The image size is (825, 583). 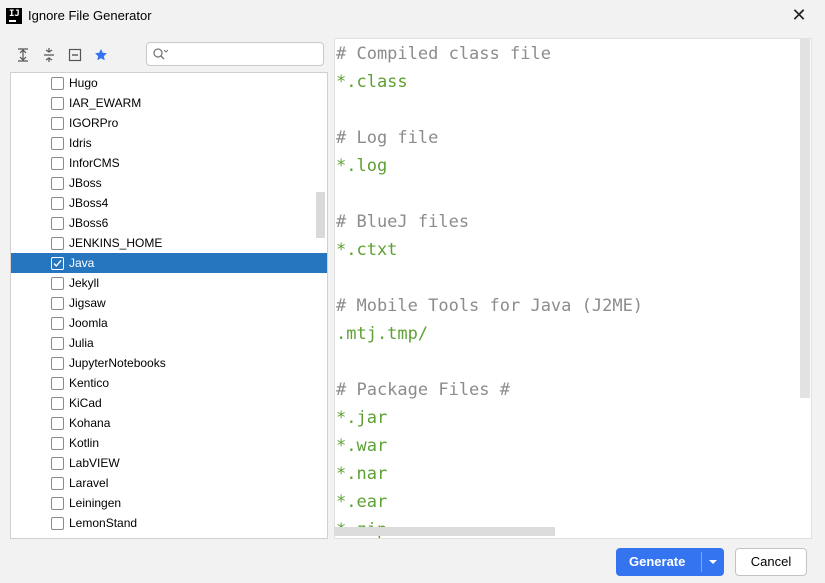 What do you see at coordinates (657, 561) in the screenshot?
I see `generate-label: Generate` at bounding box center [657, 561].